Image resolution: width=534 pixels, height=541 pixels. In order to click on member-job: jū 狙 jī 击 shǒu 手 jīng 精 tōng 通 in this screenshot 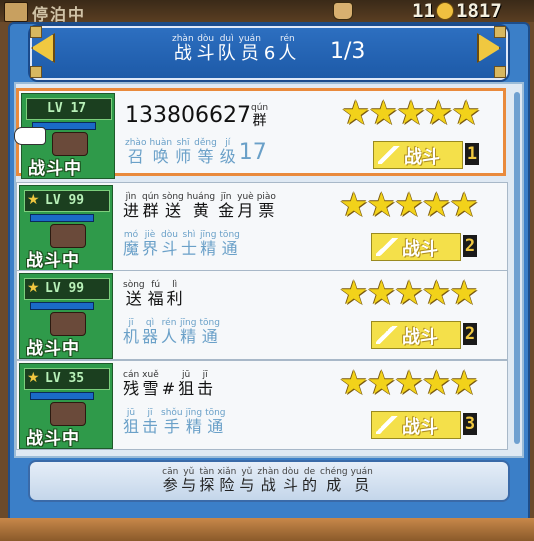, I will do `click(176, 422)`.